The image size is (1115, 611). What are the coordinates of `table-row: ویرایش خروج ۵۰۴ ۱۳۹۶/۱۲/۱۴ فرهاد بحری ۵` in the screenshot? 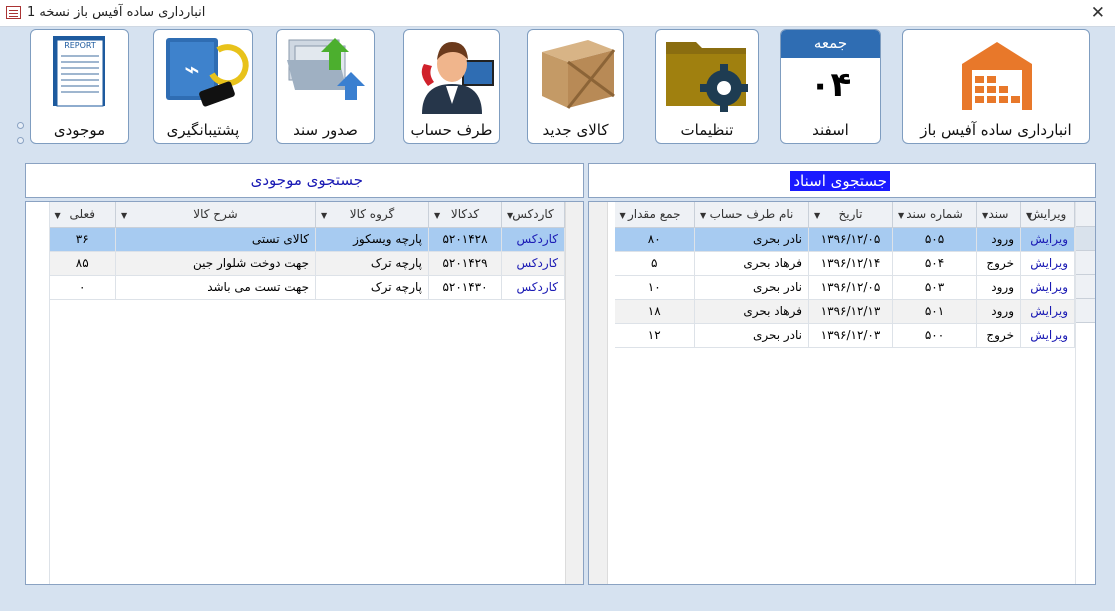 It's located at (844, 263).